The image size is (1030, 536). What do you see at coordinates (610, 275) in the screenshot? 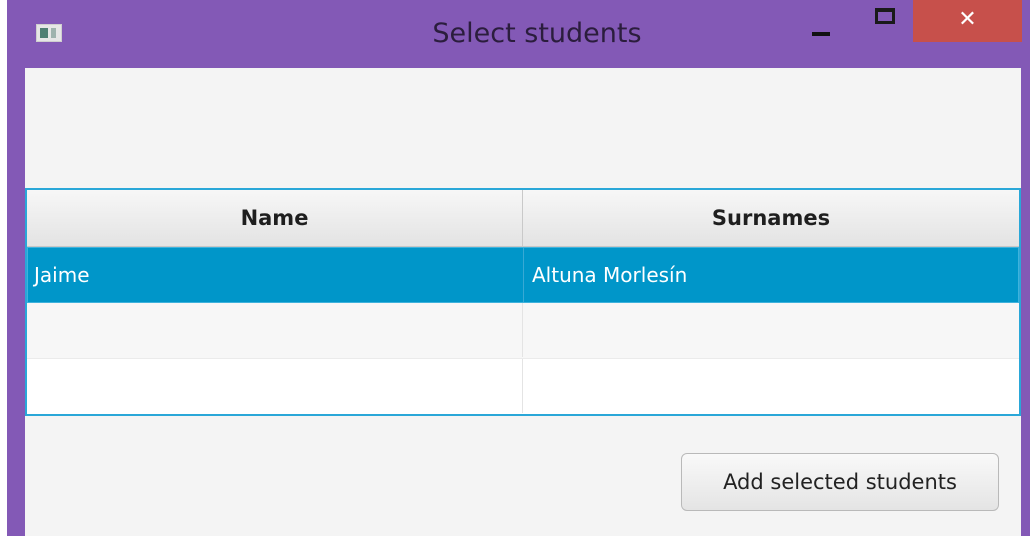
I see `cell-surnames: Altuna Morlesín` at bounding box center [610, 275].